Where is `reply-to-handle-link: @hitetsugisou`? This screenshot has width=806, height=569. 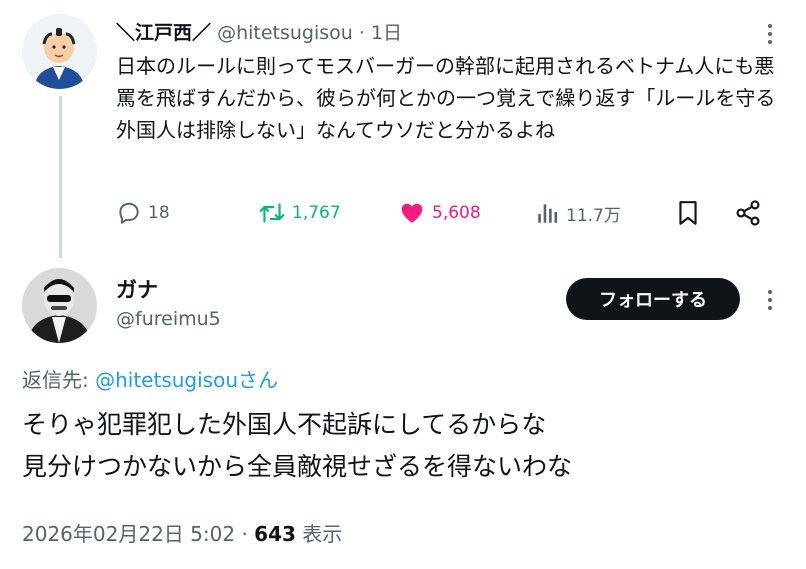
reply-to-handle-link: @hitetsugisou is located at coordinates (166, 380).